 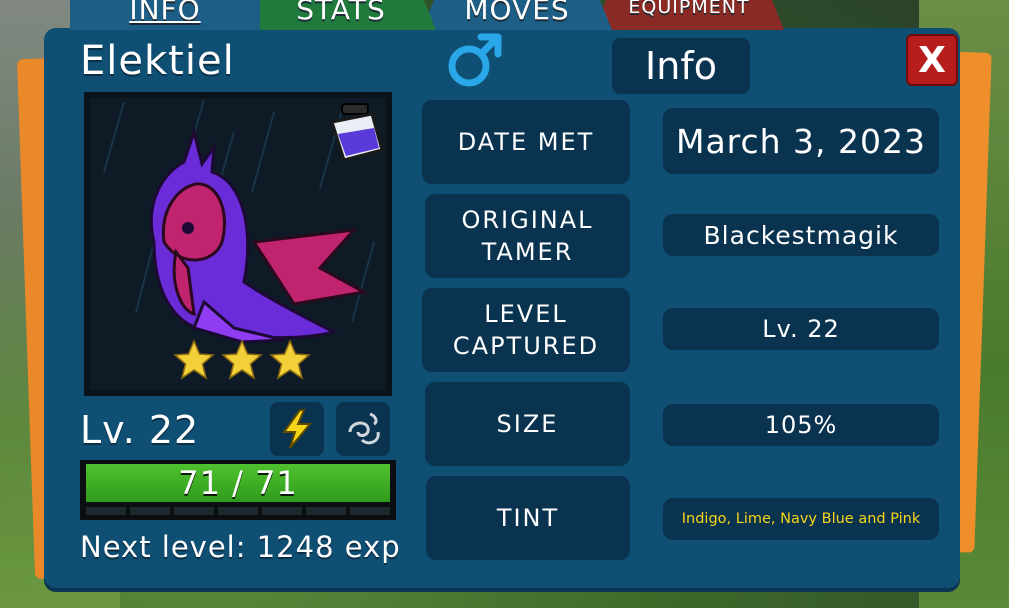 I want to click on tab-moves: MOVES, so click(x=517, y=15).